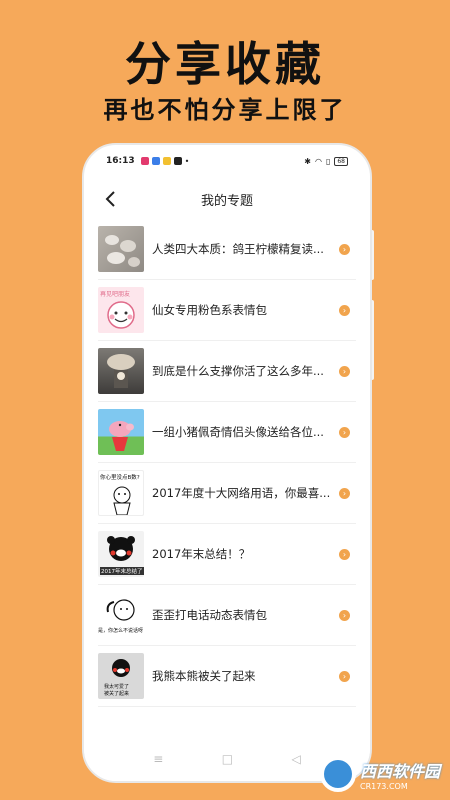 The image size is (450, 800). What do you see at coordinates (225, 64) in the screenshot?
I see `promo-title: 分享收藏` at bounding box center [225, 64].